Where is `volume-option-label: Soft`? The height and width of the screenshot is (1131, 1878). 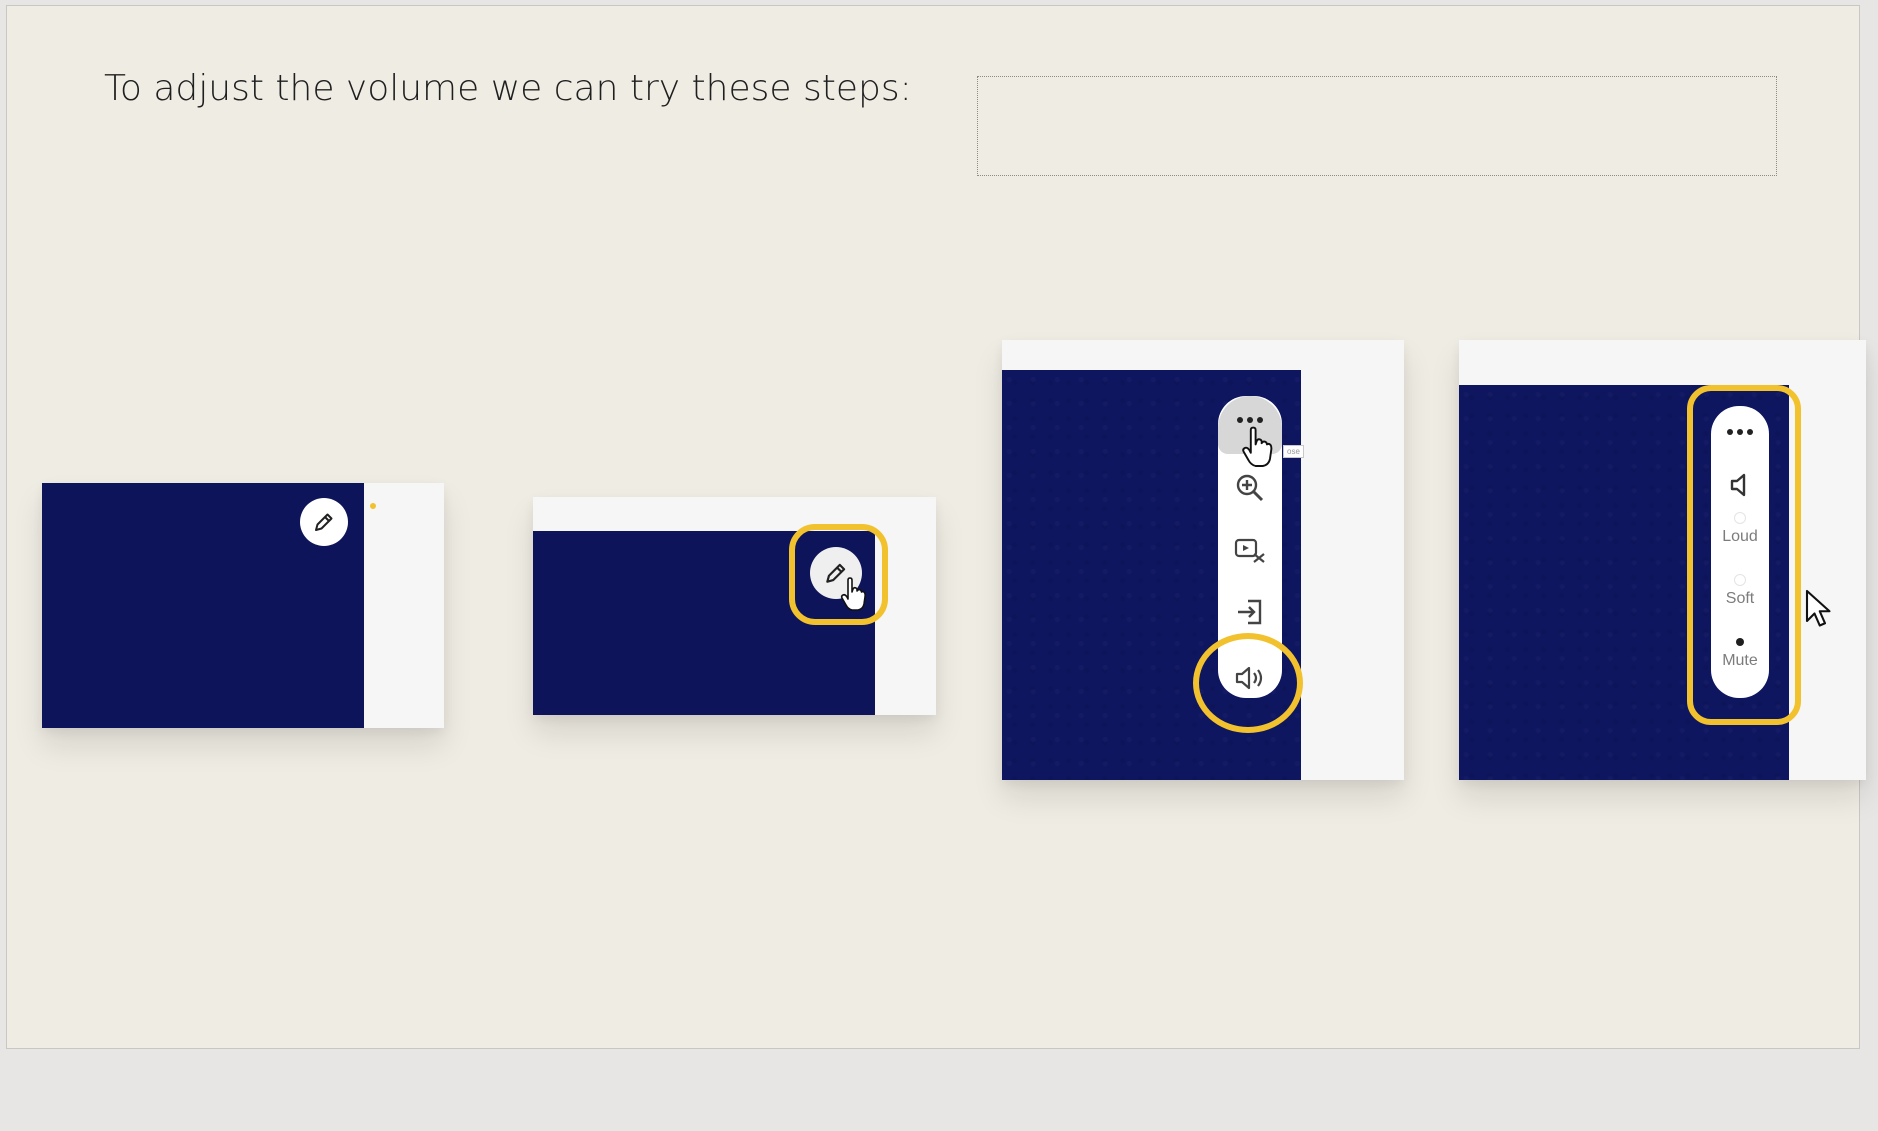 volume-option-label: Soft is located at coordinates (1740, 598).